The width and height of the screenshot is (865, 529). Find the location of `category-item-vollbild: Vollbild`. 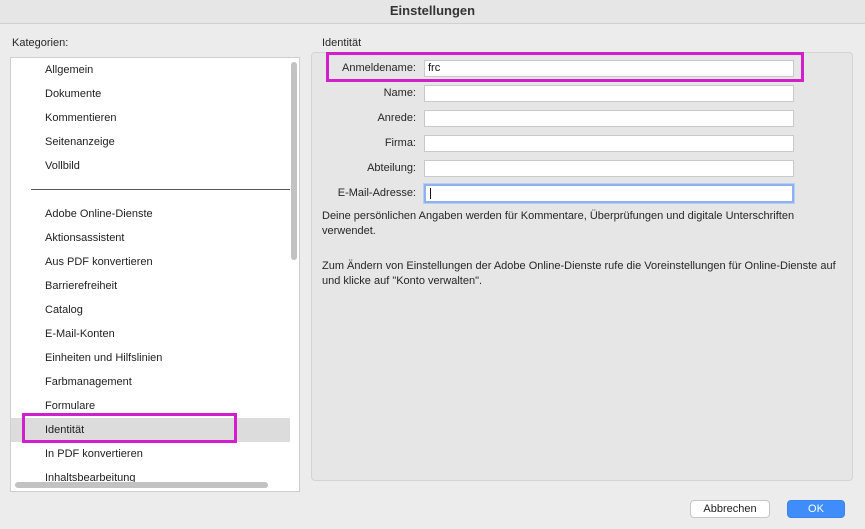

category-item-vollbild: Vollbild is located at coordinates (150, 166).